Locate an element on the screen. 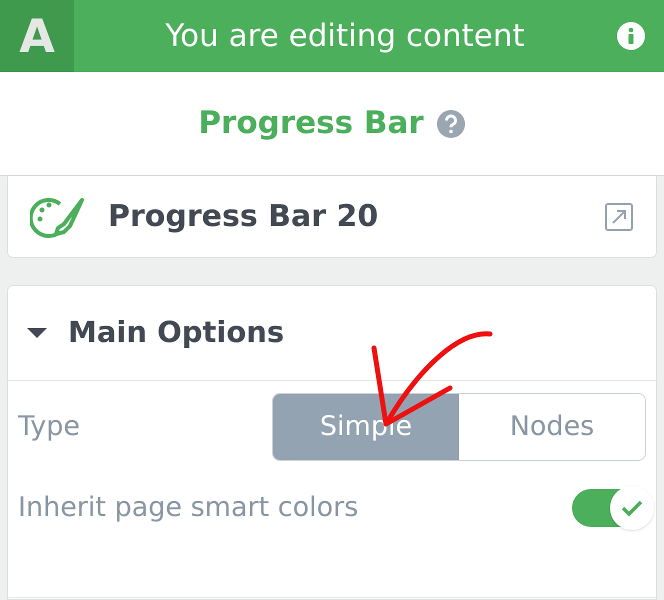 Image resolution: width=664 pixels, height=600 pixels. info-icon is located at coordinates (631, 36).